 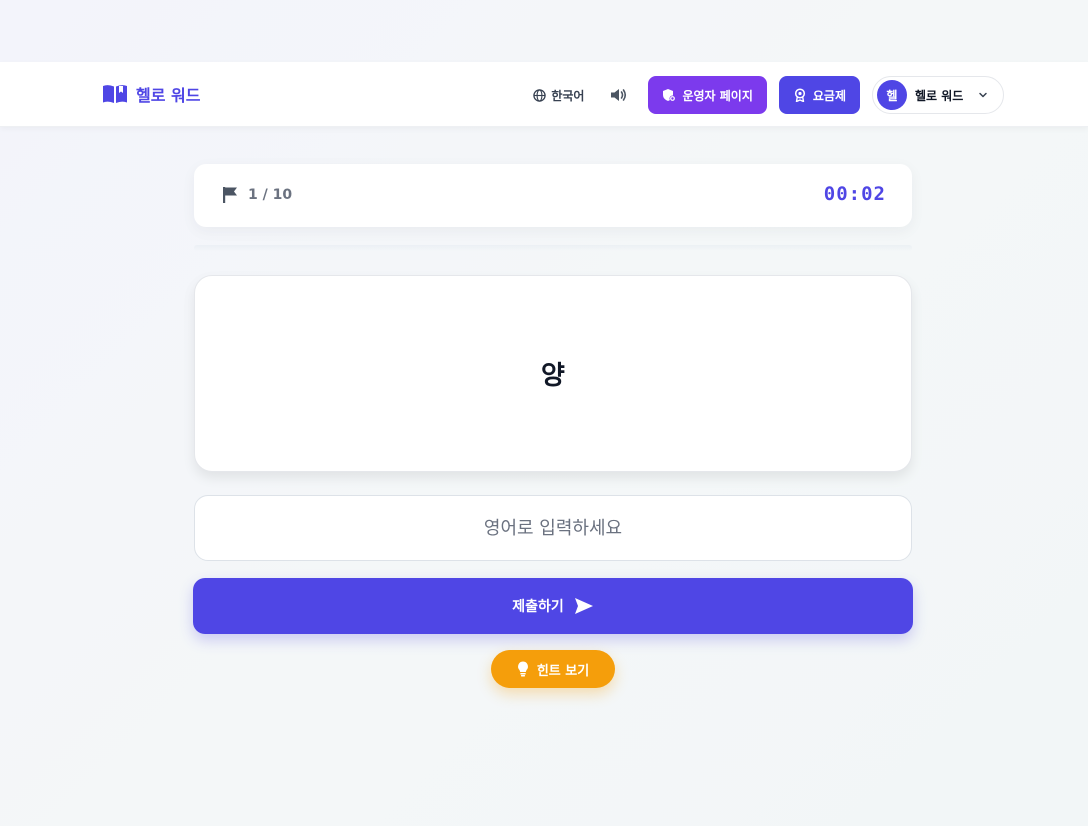 I want to click on language-label: 한국어, so click(x=568, y=95).